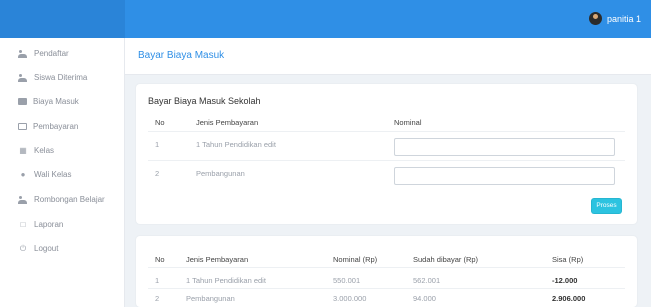 The width and height of the screenshot is (651, 307). What do you see at coordinates (51, 53) in the screenshot?
I see `sidebar-item-label: Pendaftar` at bounding box center [51, 53].